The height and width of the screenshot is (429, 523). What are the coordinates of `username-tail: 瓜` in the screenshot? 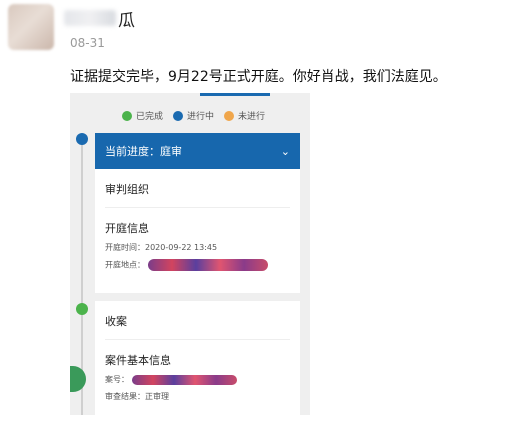 It's located at (126, 21).